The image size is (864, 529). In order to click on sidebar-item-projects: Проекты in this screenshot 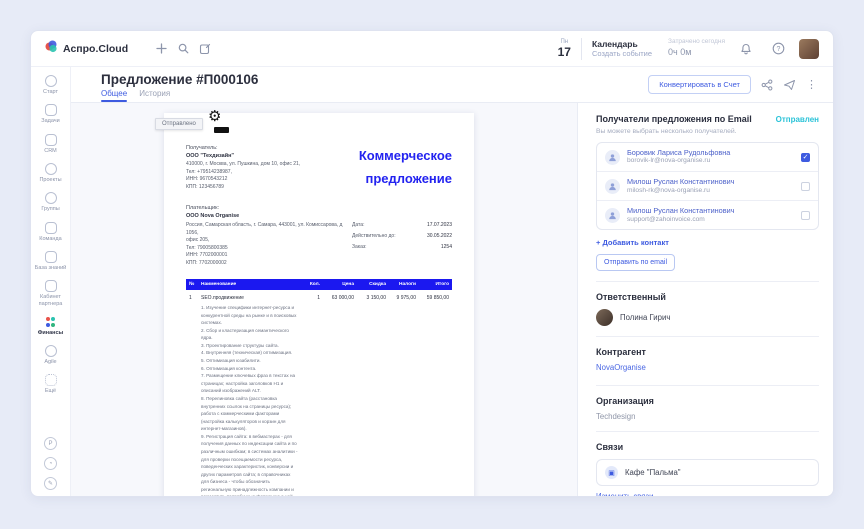, I will do `click(50, 172)`.